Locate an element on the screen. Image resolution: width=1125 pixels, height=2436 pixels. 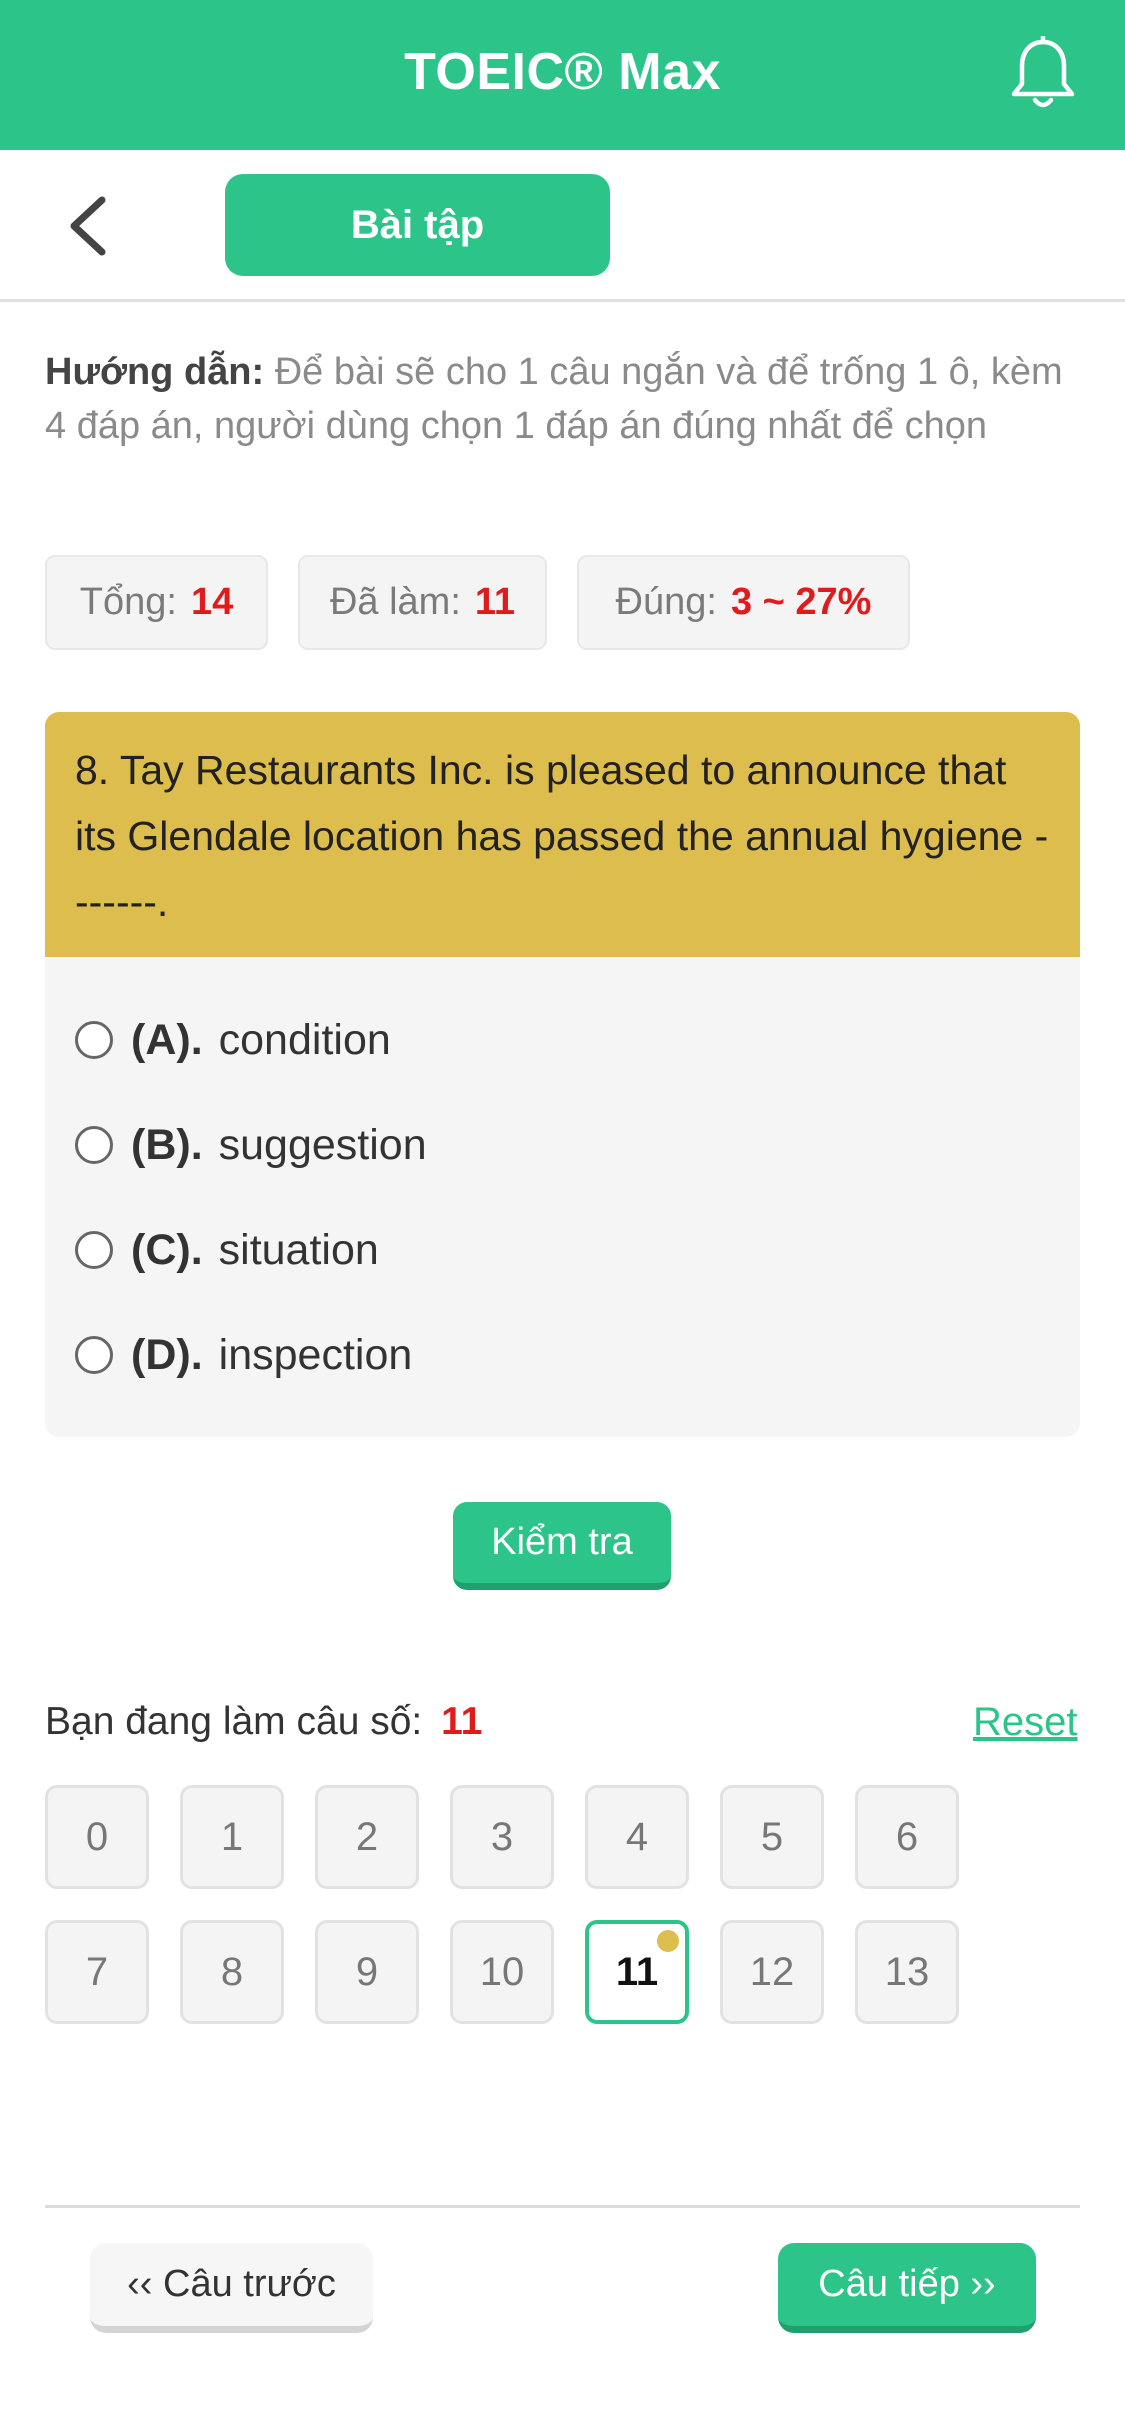
stat-correct-label: Đúng: is located at coordinates (666, 602).